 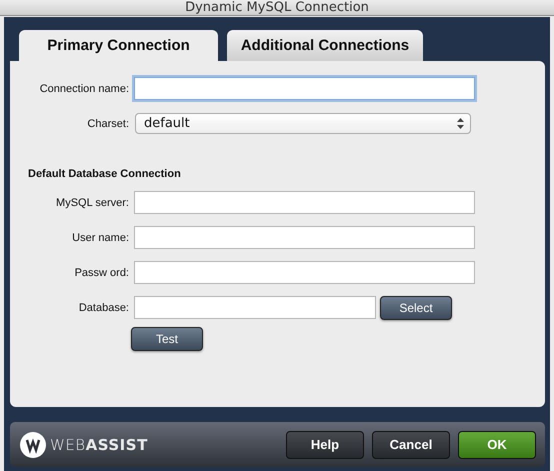 What do you see at coordinates (167, 338) in the screenshot?
I see `test-button: Test` at bounding box center [167, 338].